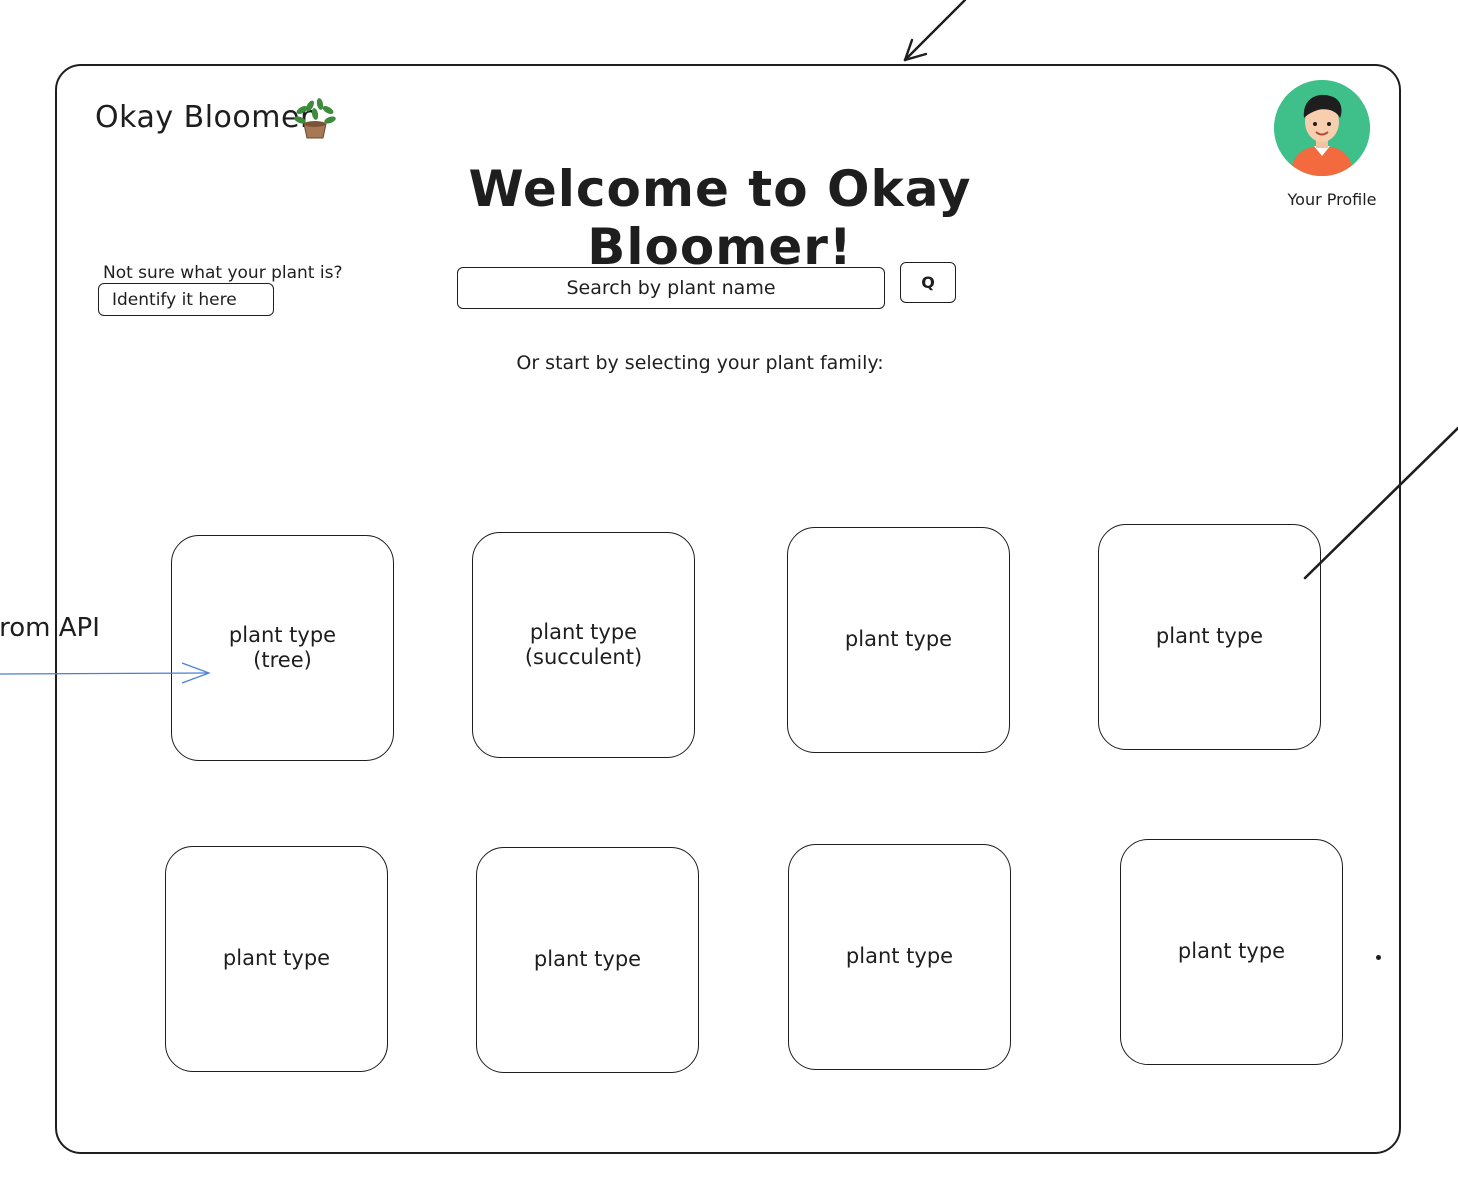 The height and width of the screenshot is (1188, 1458). I want to click on plant-family-card: plant type (succulent), so click(583, 645).